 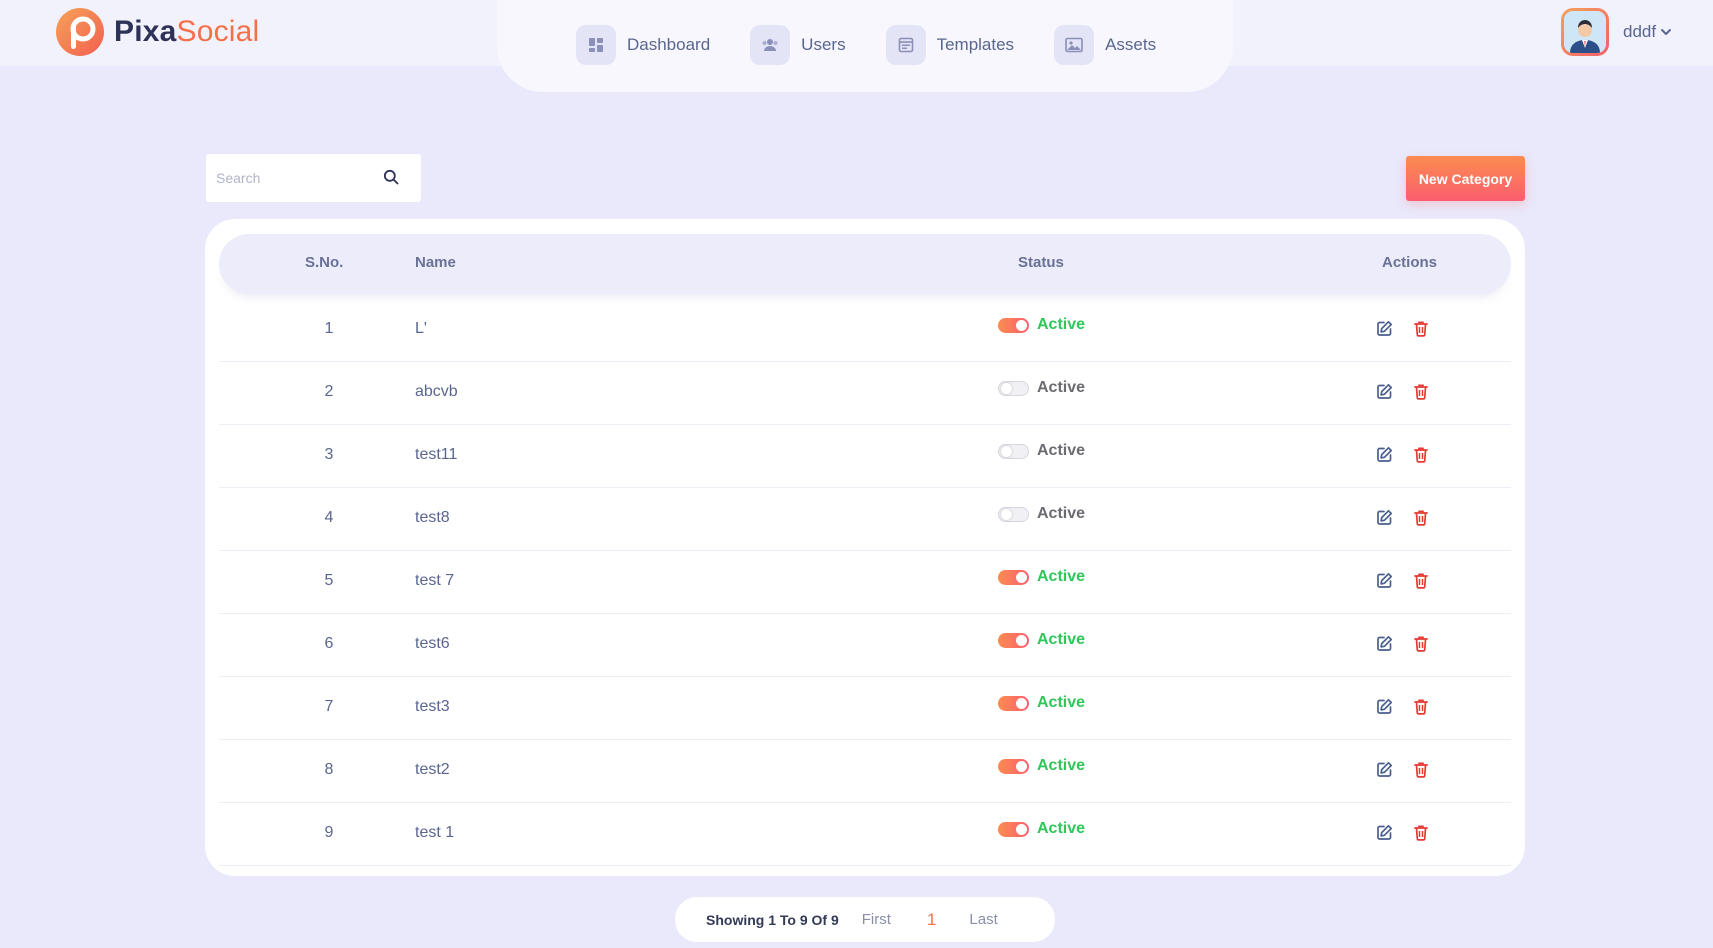 I want to click on nav-label-dashboard: Dashboard, so click(x=669, y=44).